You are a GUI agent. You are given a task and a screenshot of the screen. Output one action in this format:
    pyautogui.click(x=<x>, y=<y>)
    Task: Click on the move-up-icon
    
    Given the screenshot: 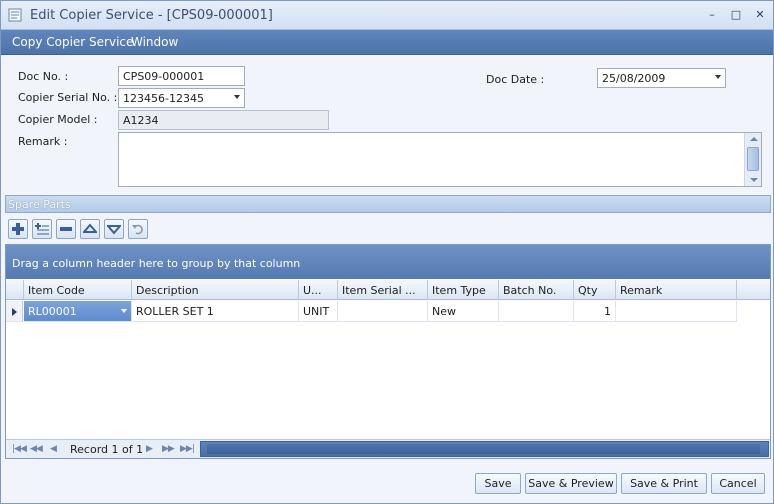 What is the action you would take?
    pyautogui.click(x=90, y=228)
    